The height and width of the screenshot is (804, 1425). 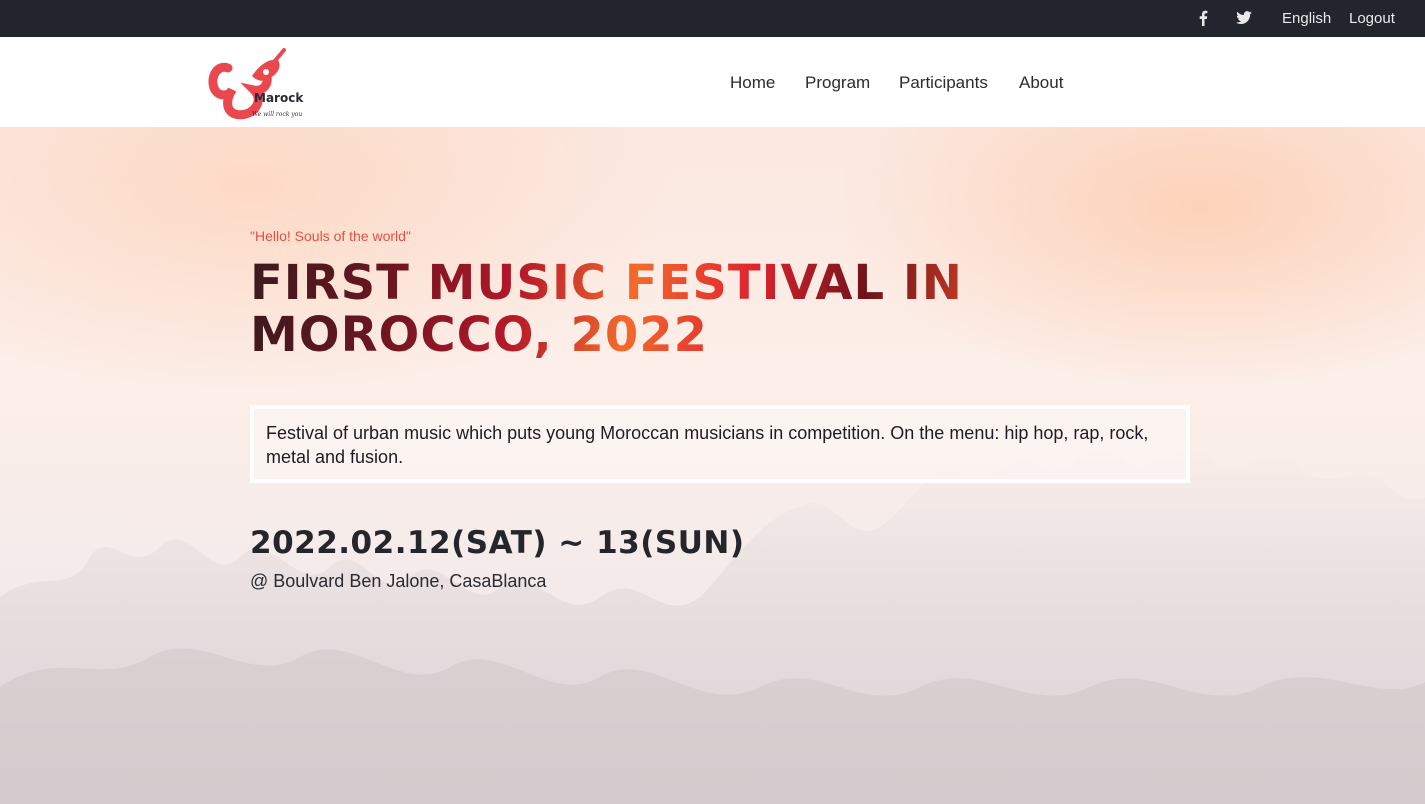 I want to click on language-selector: English, so click(x=1306, y=18).